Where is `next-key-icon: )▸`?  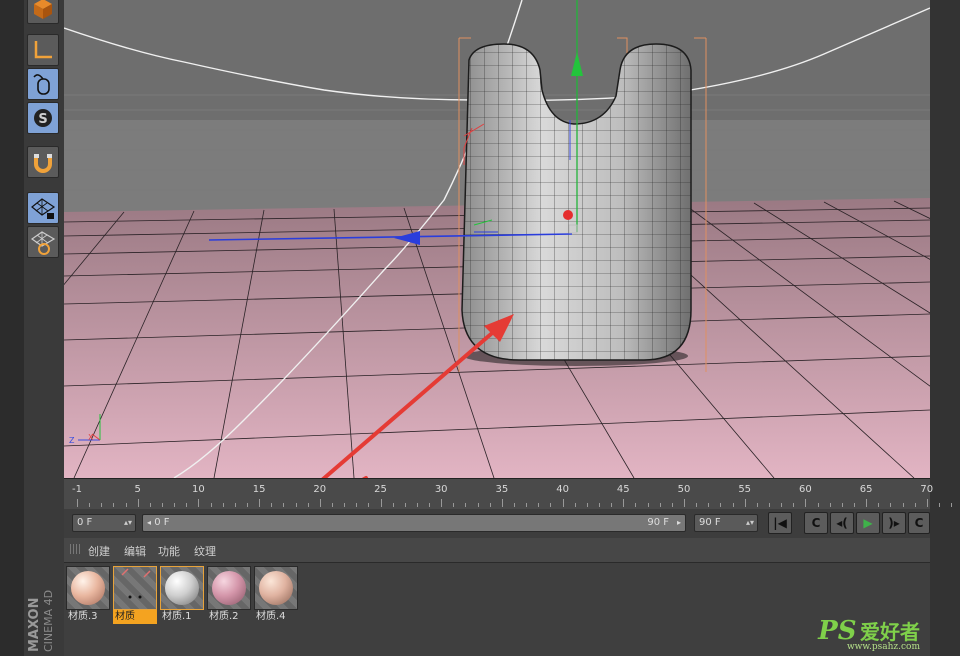 next-key-icon: )▸ is located at coordinates (894, 523).